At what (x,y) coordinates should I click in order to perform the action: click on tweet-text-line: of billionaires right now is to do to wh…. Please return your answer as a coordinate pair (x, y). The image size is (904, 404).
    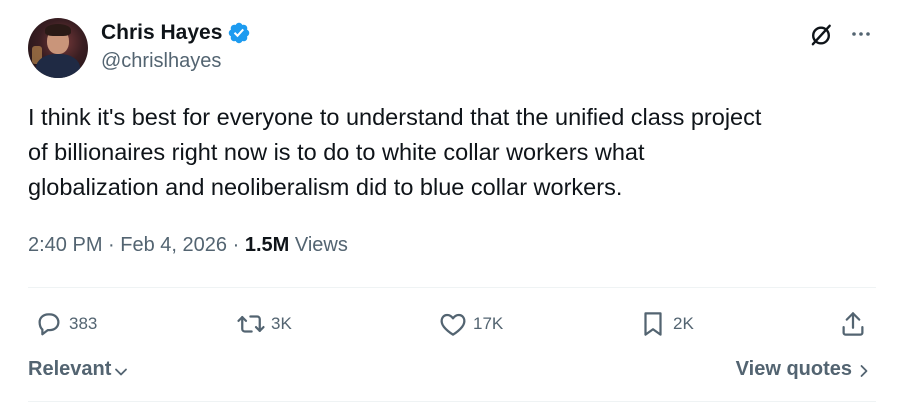
    Looking at the image, I should click on (336, 152).